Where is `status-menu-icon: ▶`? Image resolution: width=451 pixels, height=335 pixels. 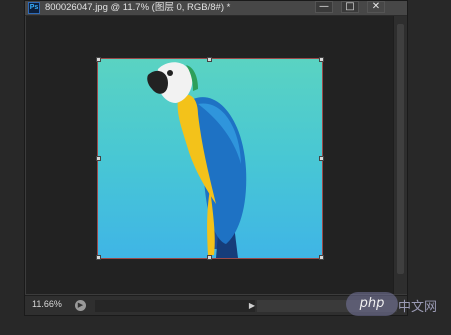
status-menu-icon: ▶ is located at coordinates (80, 305).